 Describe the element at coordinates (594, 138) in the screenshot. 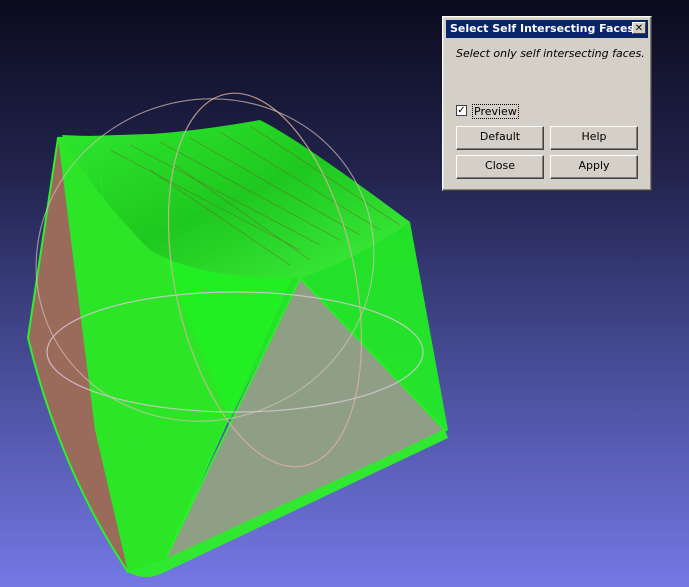

I see `help-button: Help` at that location.